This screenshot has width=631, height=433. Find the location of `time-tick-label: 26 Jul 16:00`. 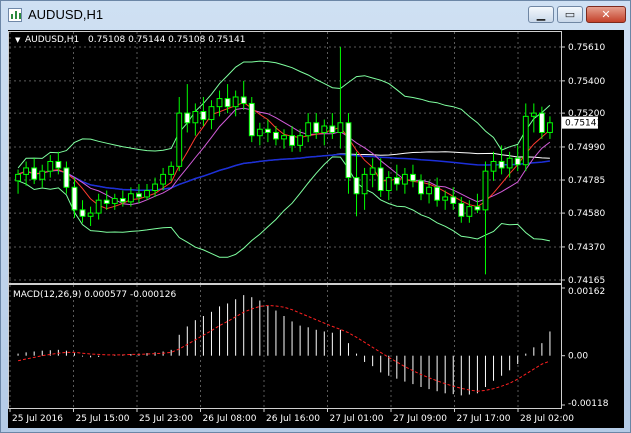

time-tick-label: 26 Jul 16:00 is located at coordinates (293, 419).